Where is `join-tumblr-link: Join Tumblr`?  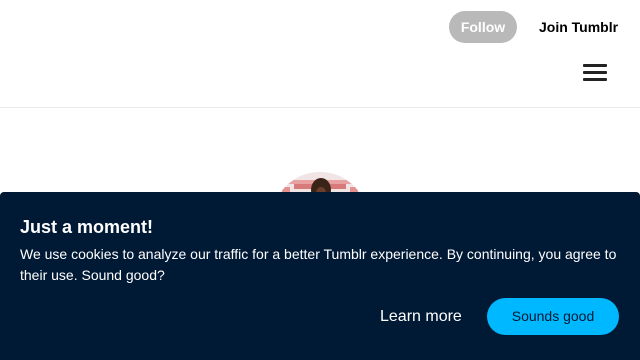
join-tumblr-link: Join Tumblr is located at coordinates (578, 27).